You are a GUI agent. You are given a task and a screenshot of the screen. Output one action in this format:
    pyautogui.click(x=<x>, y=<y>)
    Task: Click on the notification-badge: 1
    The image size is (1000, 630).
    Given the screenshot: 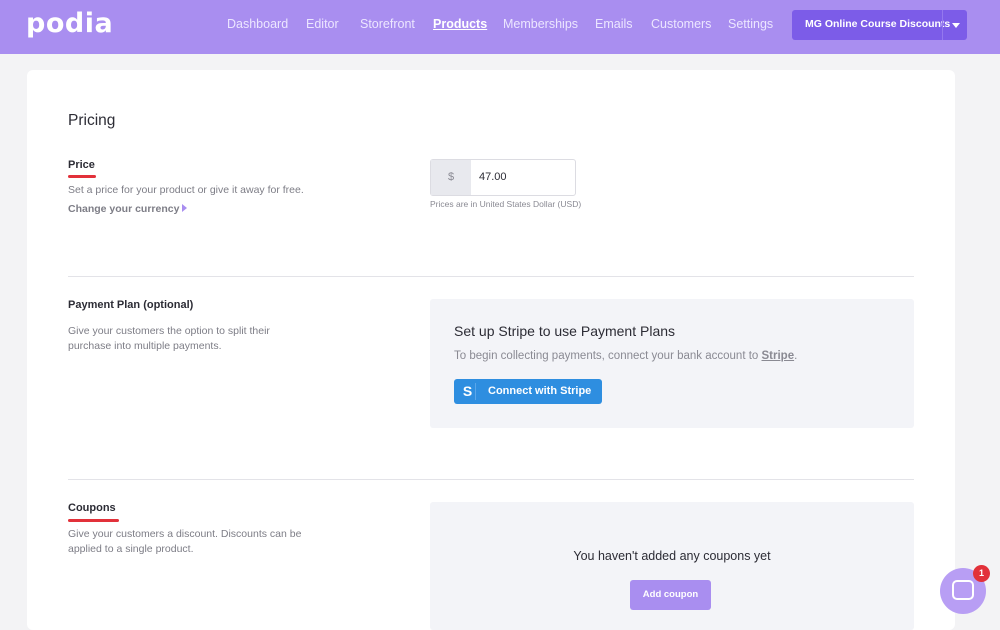 What is the action you would take?
    pyautogui.click(x=981, y=573)
    